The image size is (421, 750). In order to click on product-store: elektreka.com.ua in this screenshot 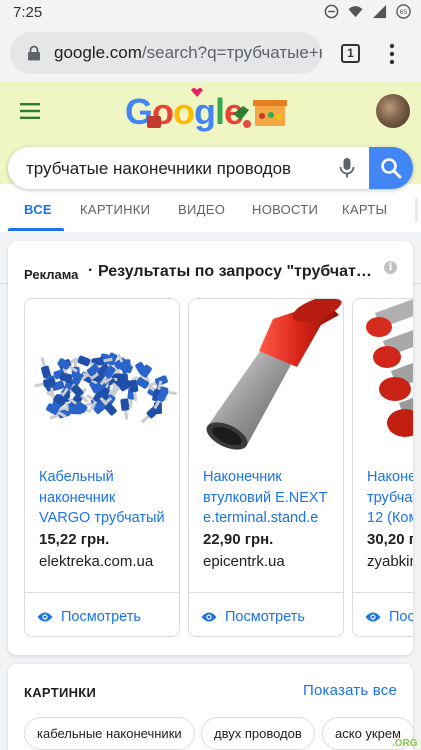, I will do `click(96, 561)`.